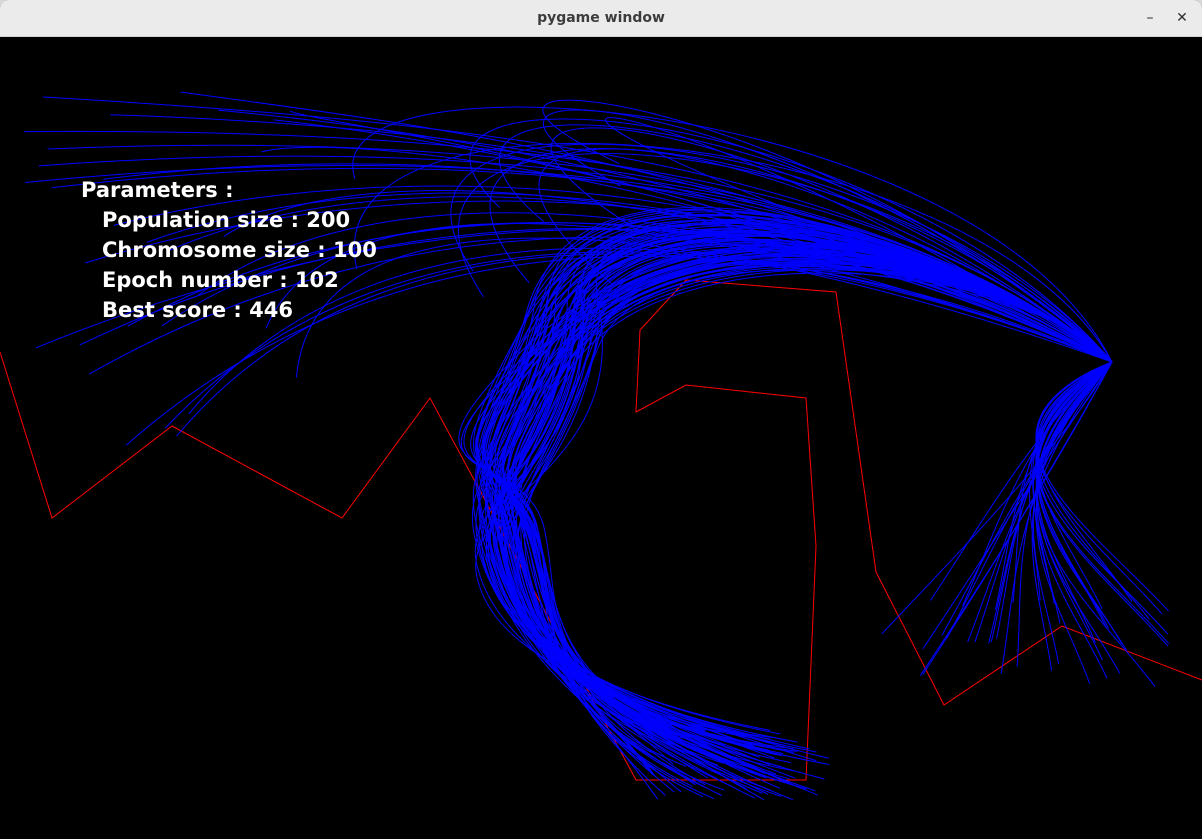 This screenshot has height=839, width=1202. I want to click on window-title: pygame window, so click(601, 18).